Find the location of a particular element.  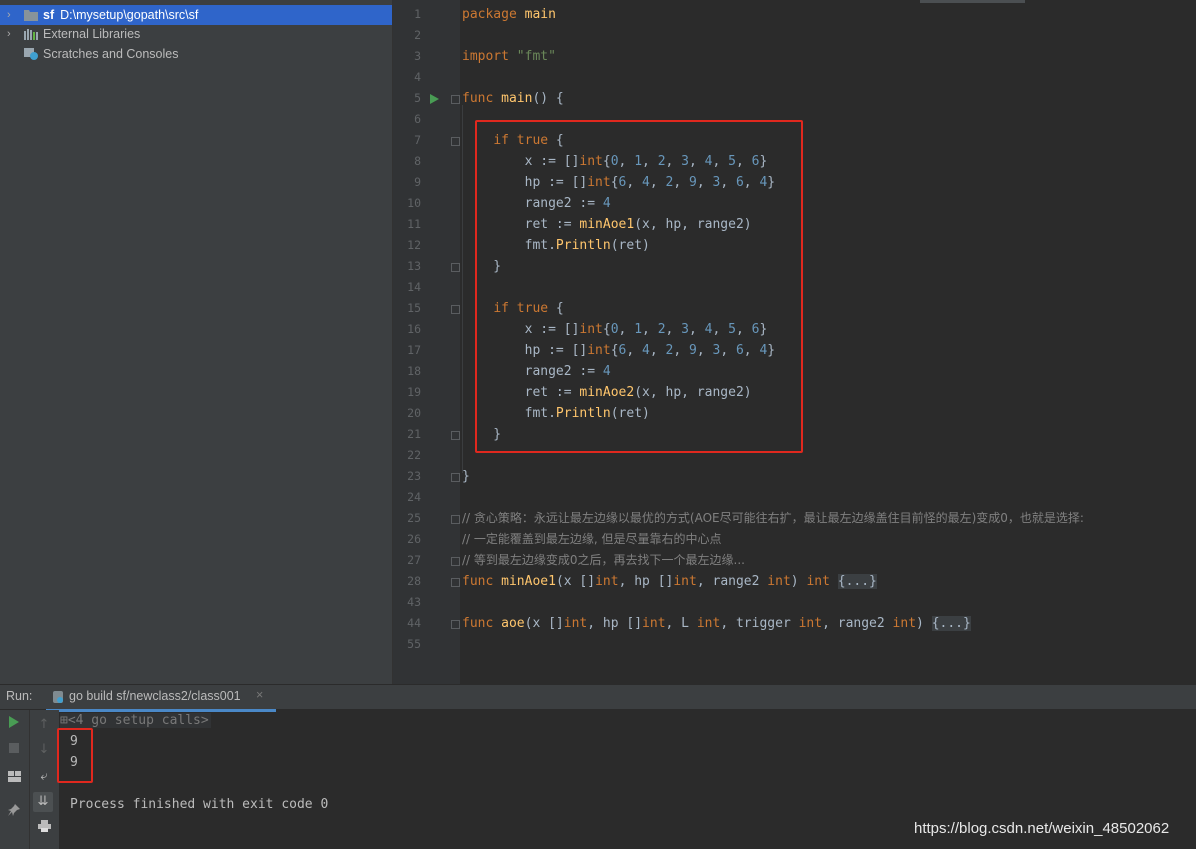

line-number: 15 is located at coordinates (414, 308).